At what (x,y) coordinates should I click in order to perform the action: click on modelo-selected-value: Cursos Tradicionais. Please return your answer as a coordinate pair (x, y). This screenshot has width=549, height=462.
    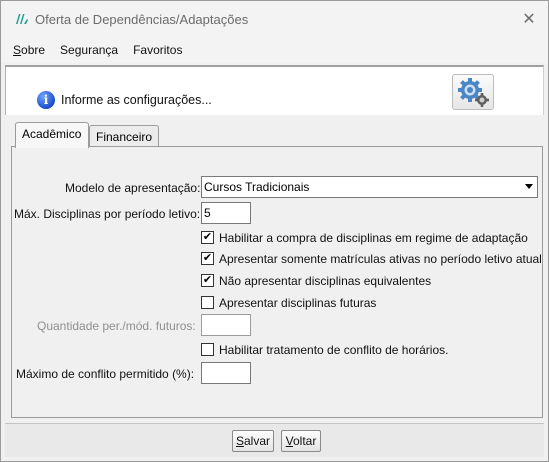
    Looking at the image, I should click on (257, 187).